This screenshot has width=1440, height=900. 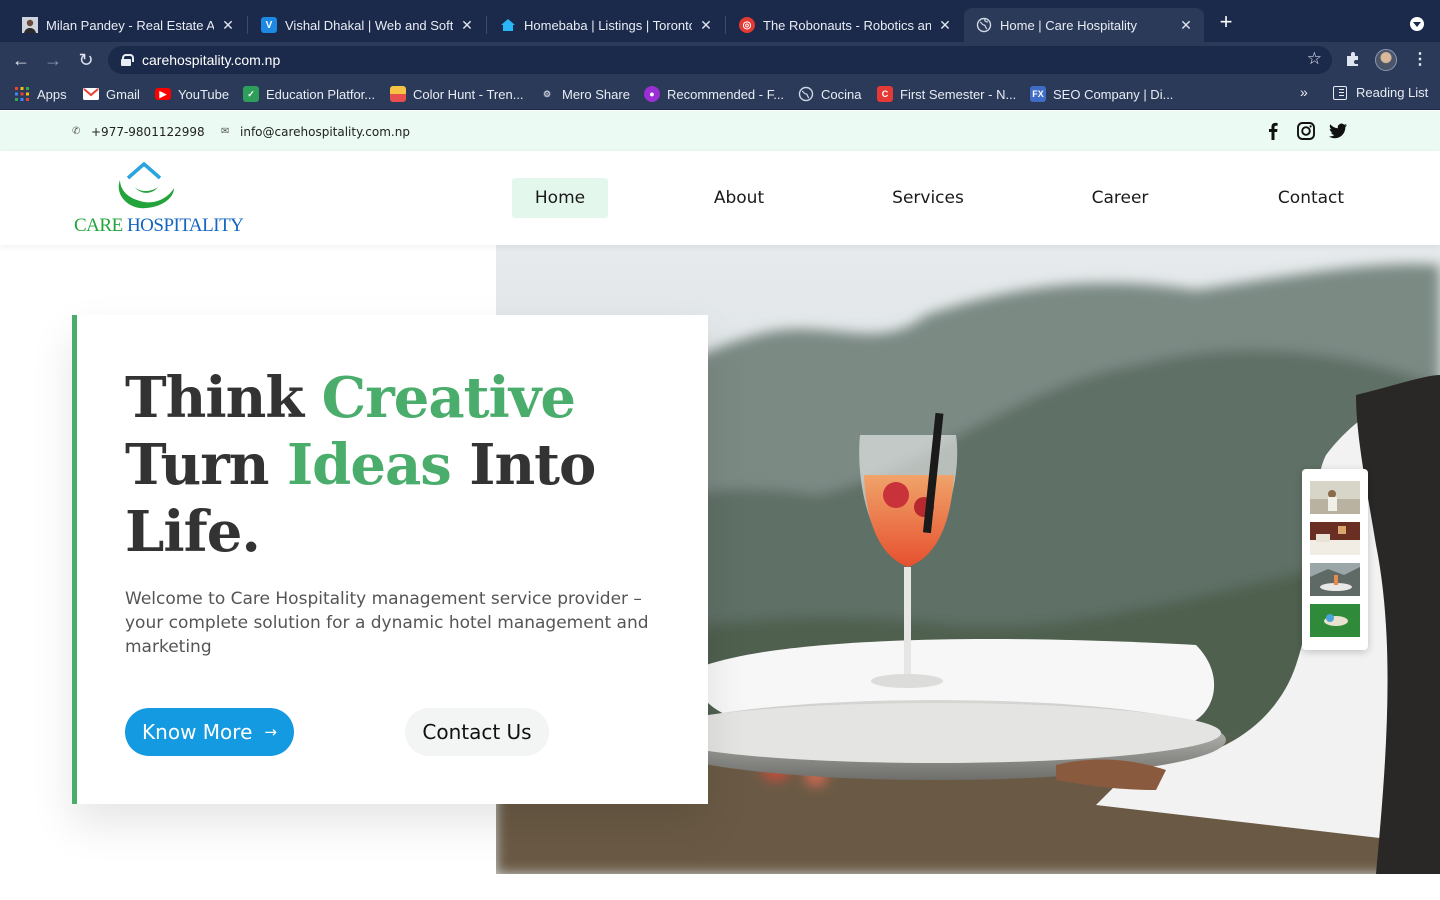 What do you see at coordinates (1311, 198) in the screenshot?
I see `nav-contact: Contact` at bounding box center [1311, 198].